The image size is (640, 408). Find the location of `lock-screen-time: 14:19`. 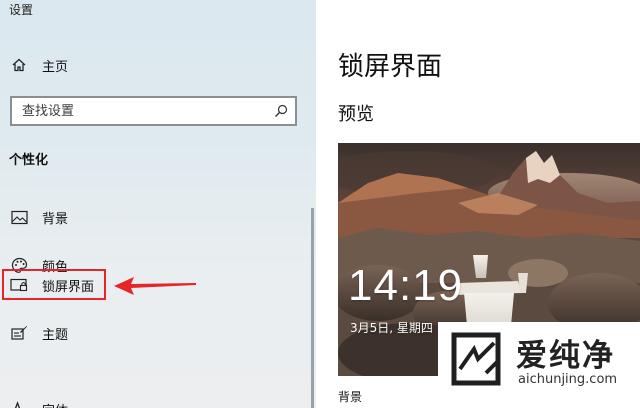

lock-screen-time: 14:19 is located at coordinates (406, 285).